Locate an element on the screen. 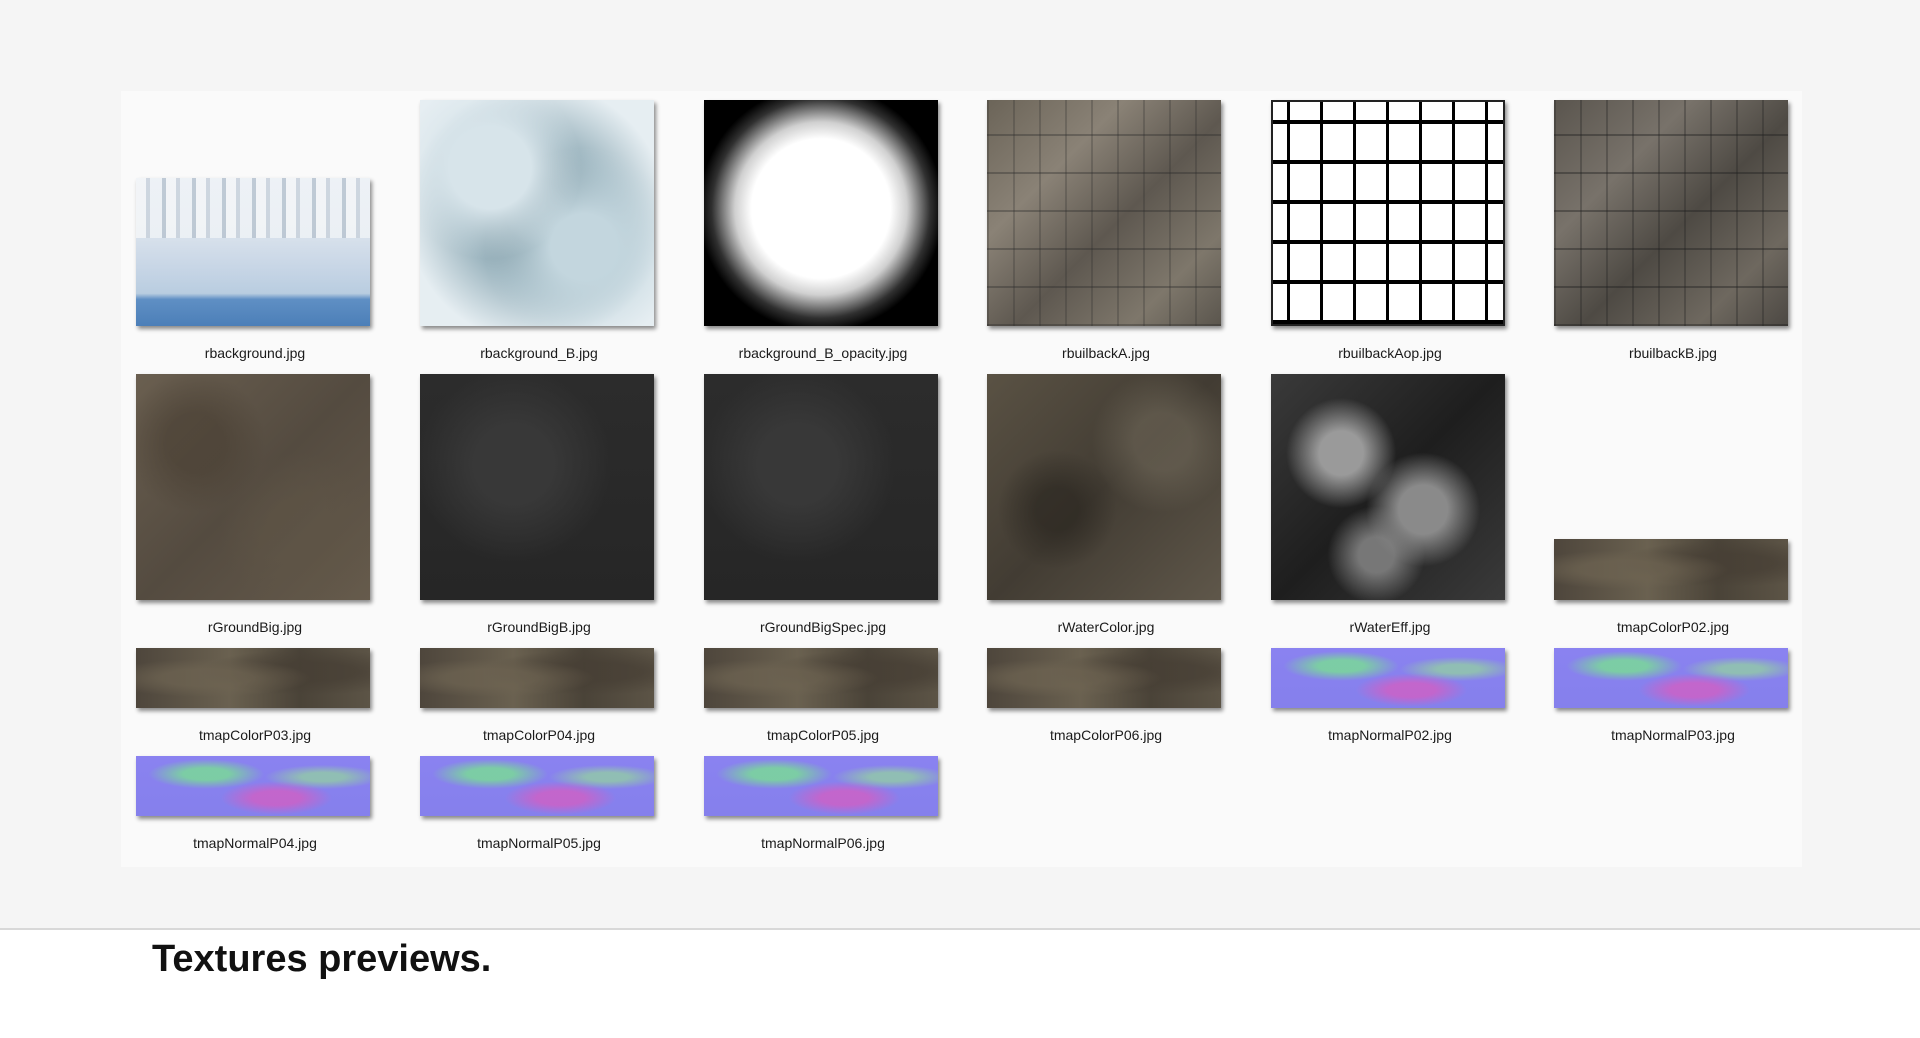  file-name-label: tmapColorP02.jpg is located at coordinates (1673, 627).